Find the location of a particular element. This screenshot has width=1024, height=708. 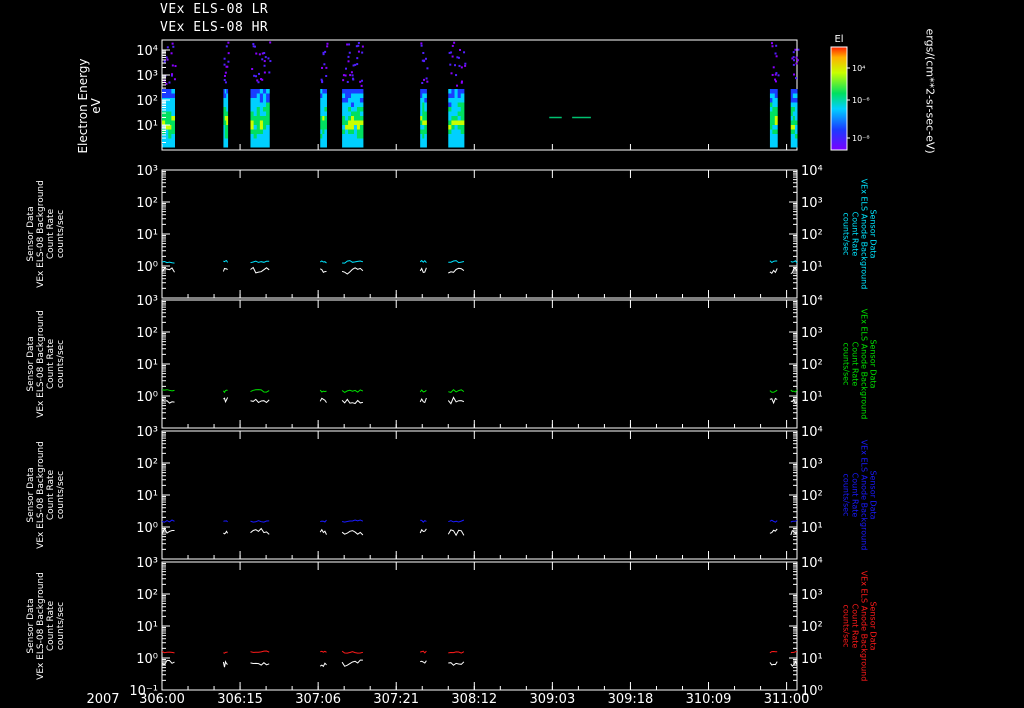

xtick-label: 307:21 is located at coordinates (396, 699).